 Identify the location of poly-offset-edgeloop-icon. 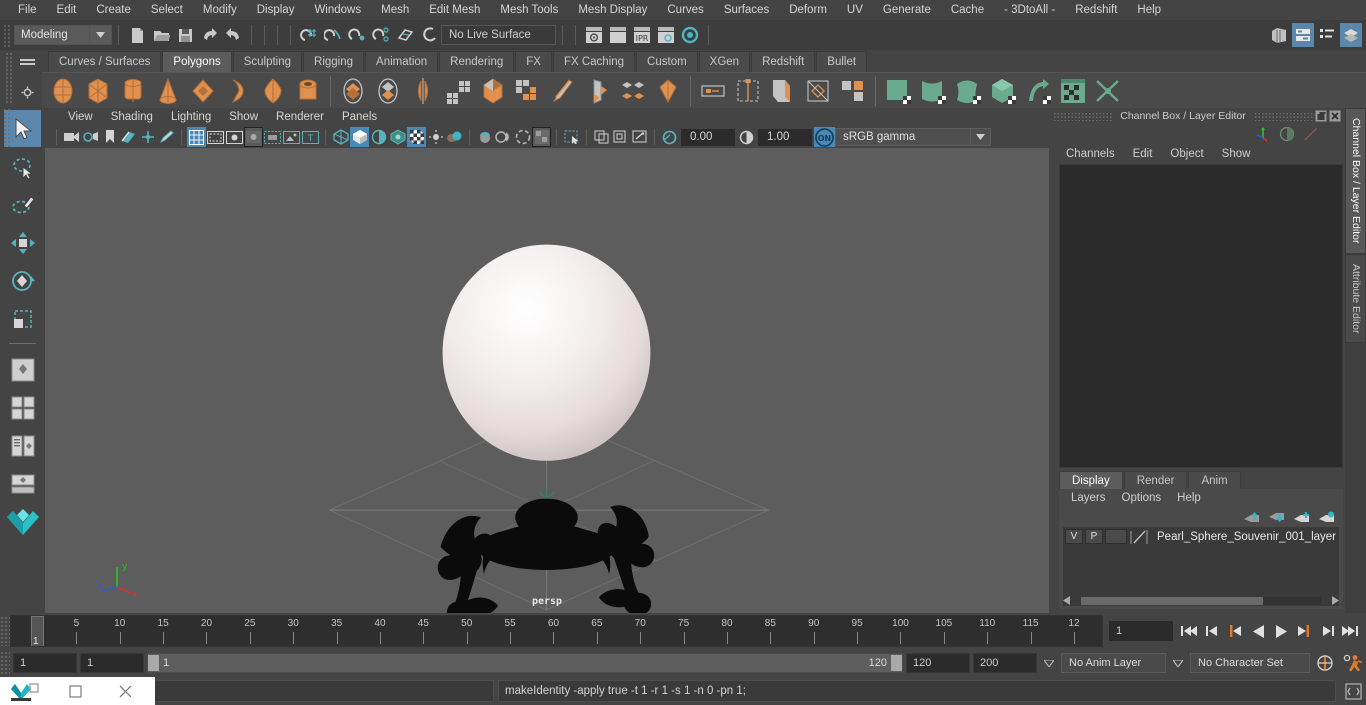
(783, 91).